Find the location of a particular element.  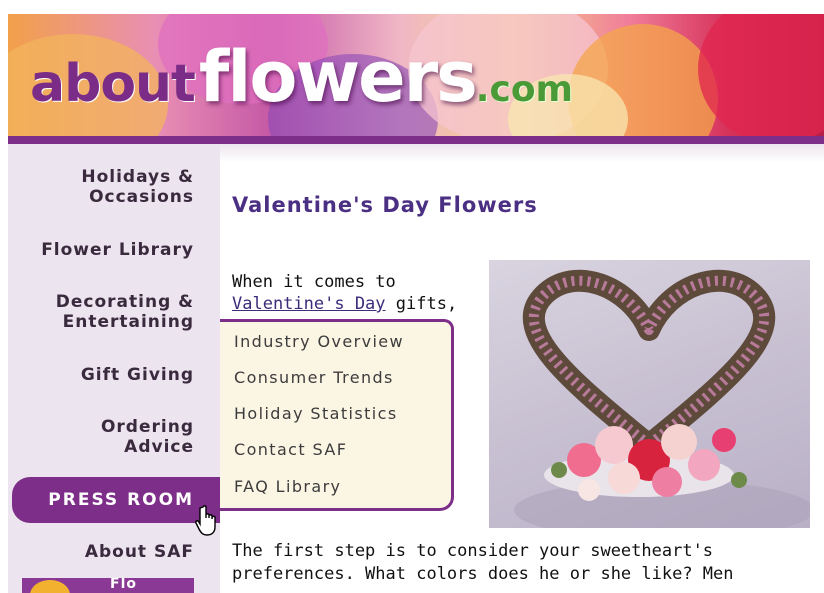

sidebar-item-label: Decorating & is located at coordinates (124, 302).